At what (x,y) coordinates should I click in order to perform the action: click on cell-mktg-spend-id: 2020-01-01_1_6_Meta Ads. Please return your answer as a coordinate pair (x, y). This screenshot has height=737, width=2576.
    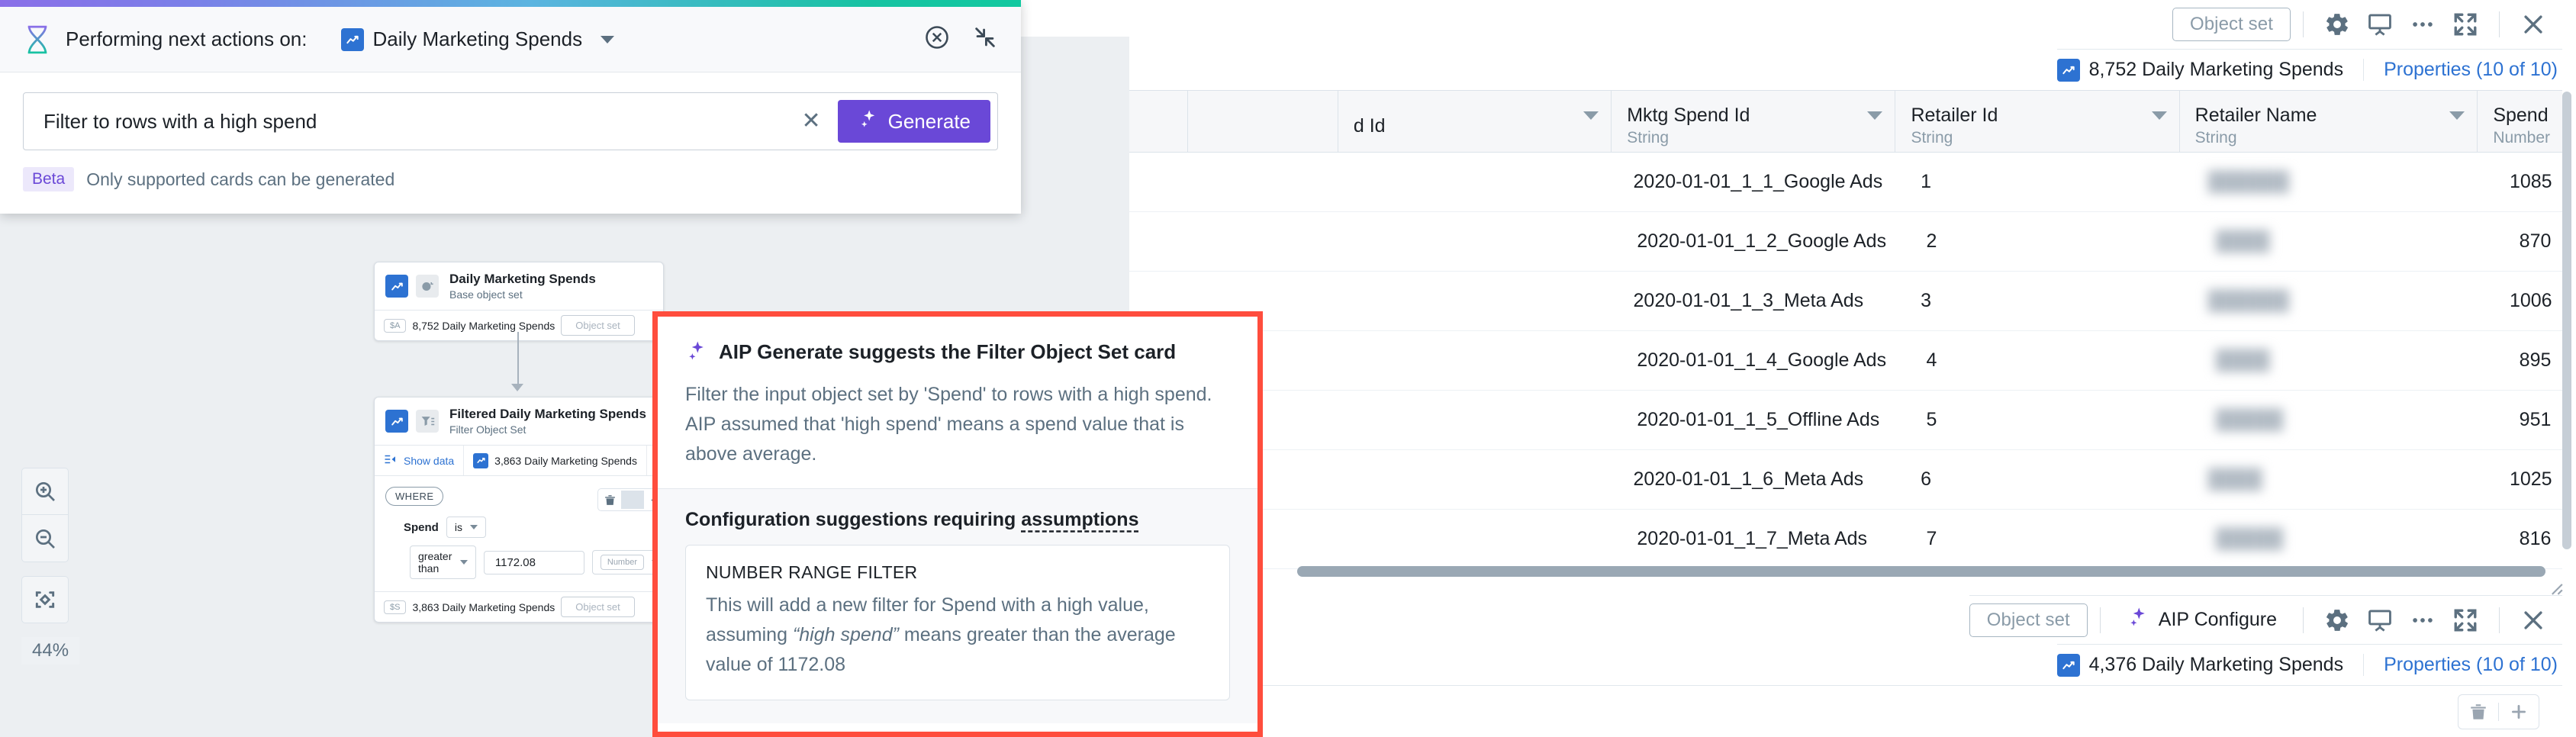
    Looking at the image, I should click on (1748, 479).